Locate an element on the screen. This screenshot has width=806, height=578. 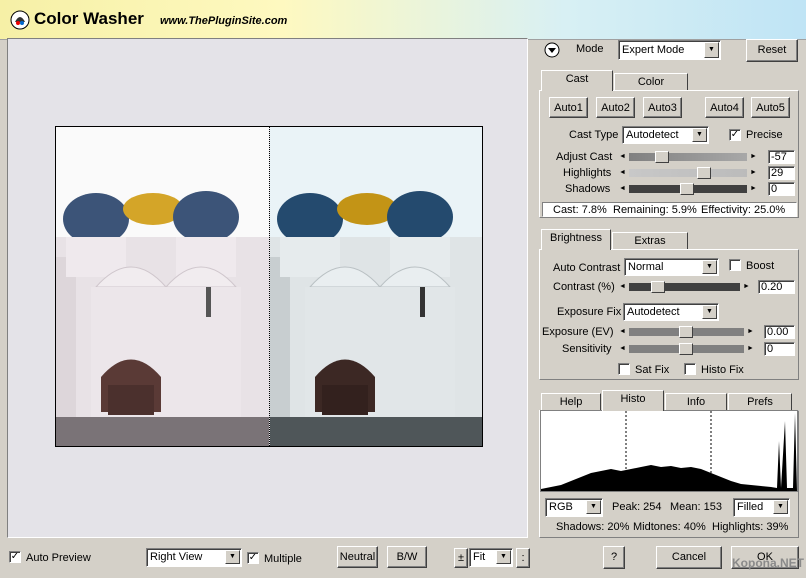
histo-display-select: Filled ▼ is located at coordinates (761, 507).